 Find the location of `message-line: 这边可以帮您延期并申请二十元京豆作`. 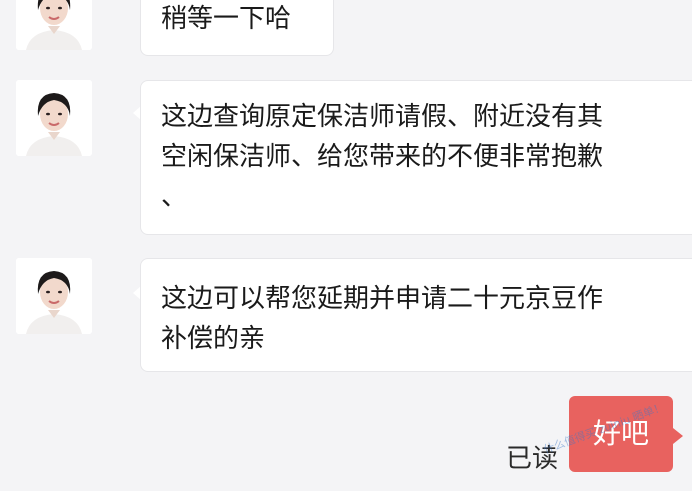

message-line: 这边可以帮您延期并申请二十元京豆作 is located at coordinates (382, 299).